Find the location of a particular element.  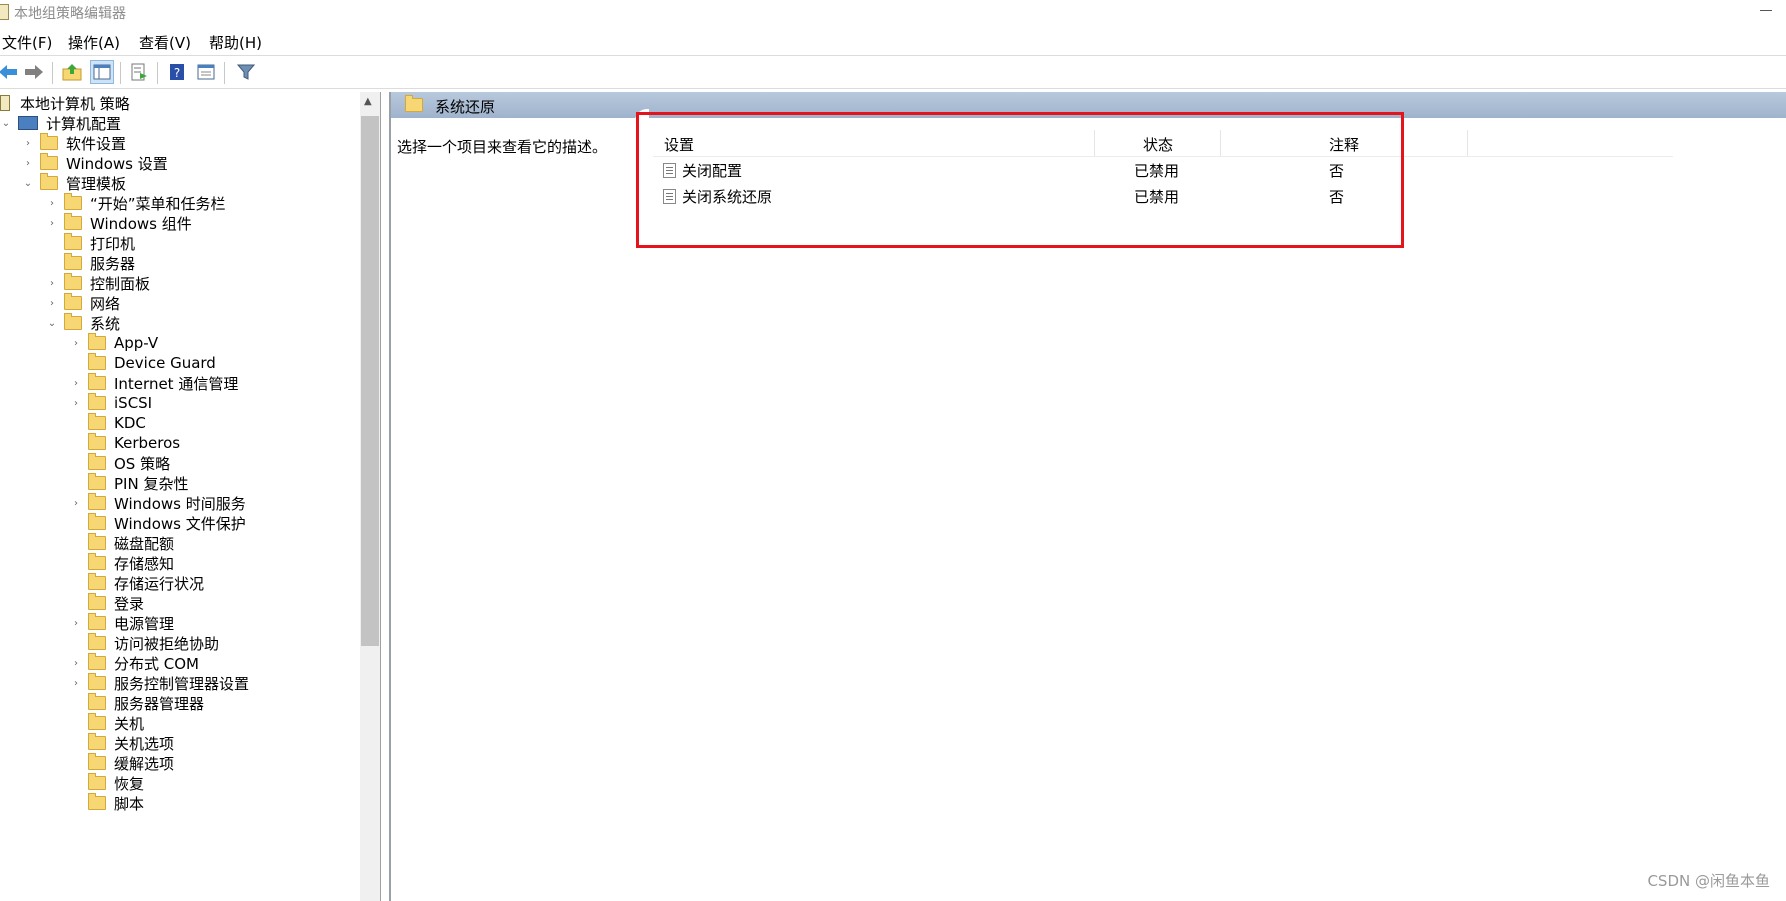

tree-item-computer-config: ⌄ 计算机配置 is located at coordinates (60, 123).